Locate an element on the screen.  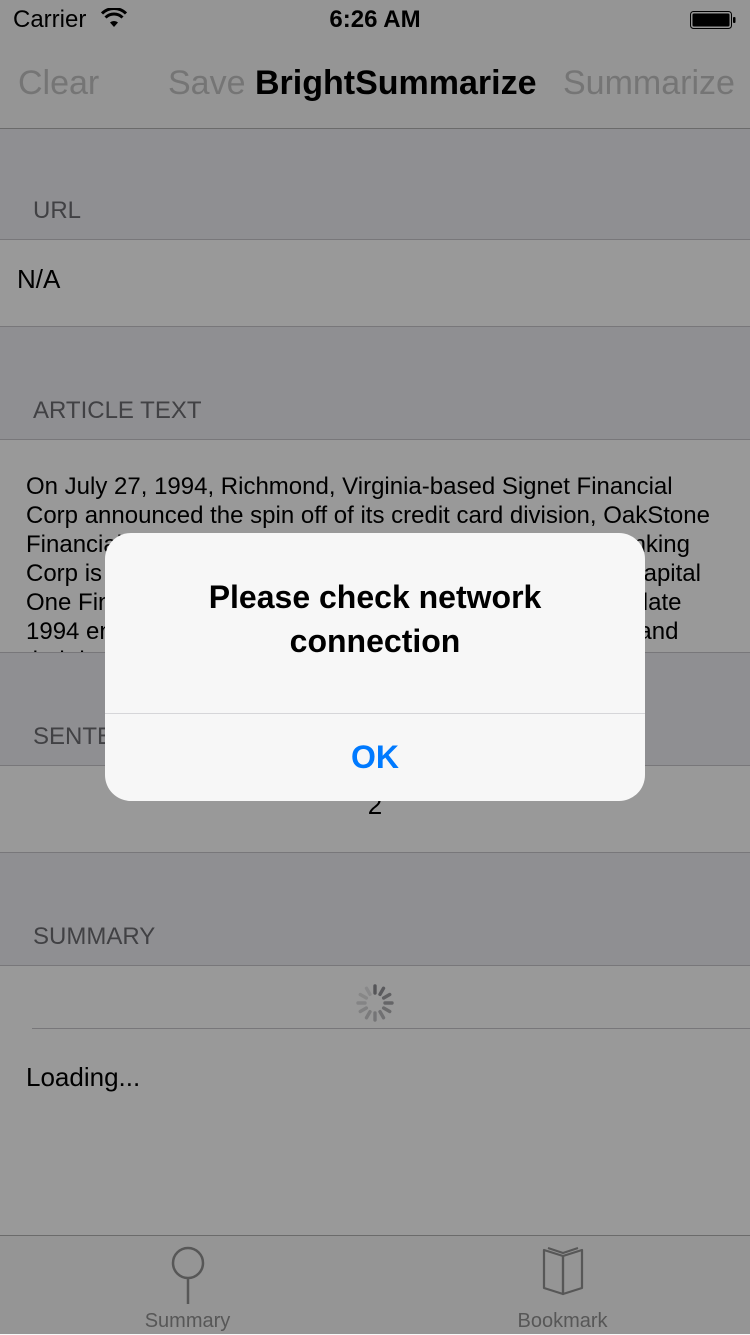
alert-ok-button: OK is located at coordinates (375, 757).